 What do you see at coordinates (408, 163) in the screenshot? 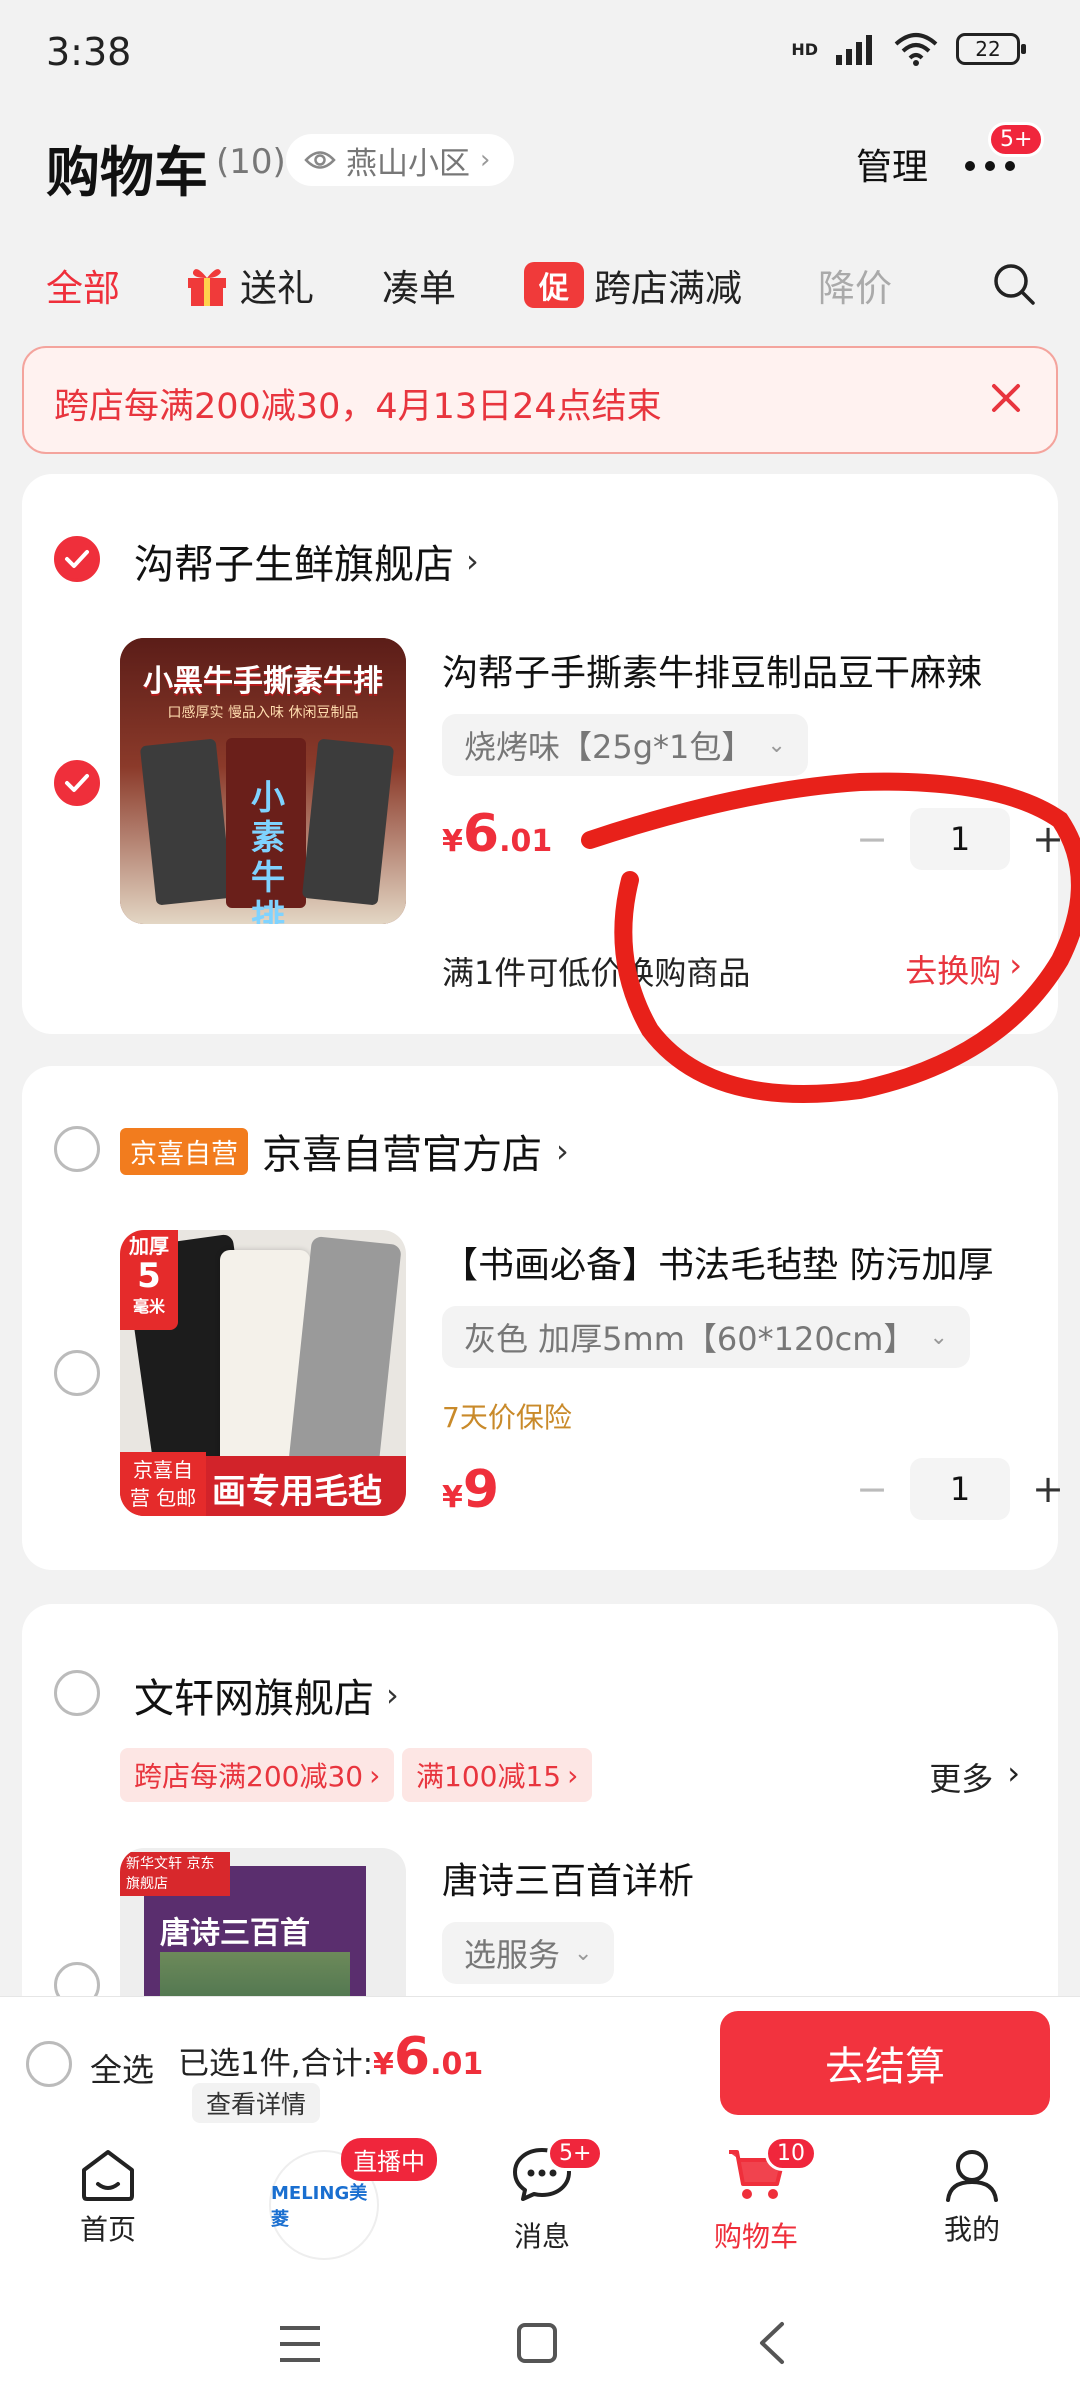
I see `location-label: 燕山小区` at bounding box center [408, 163].